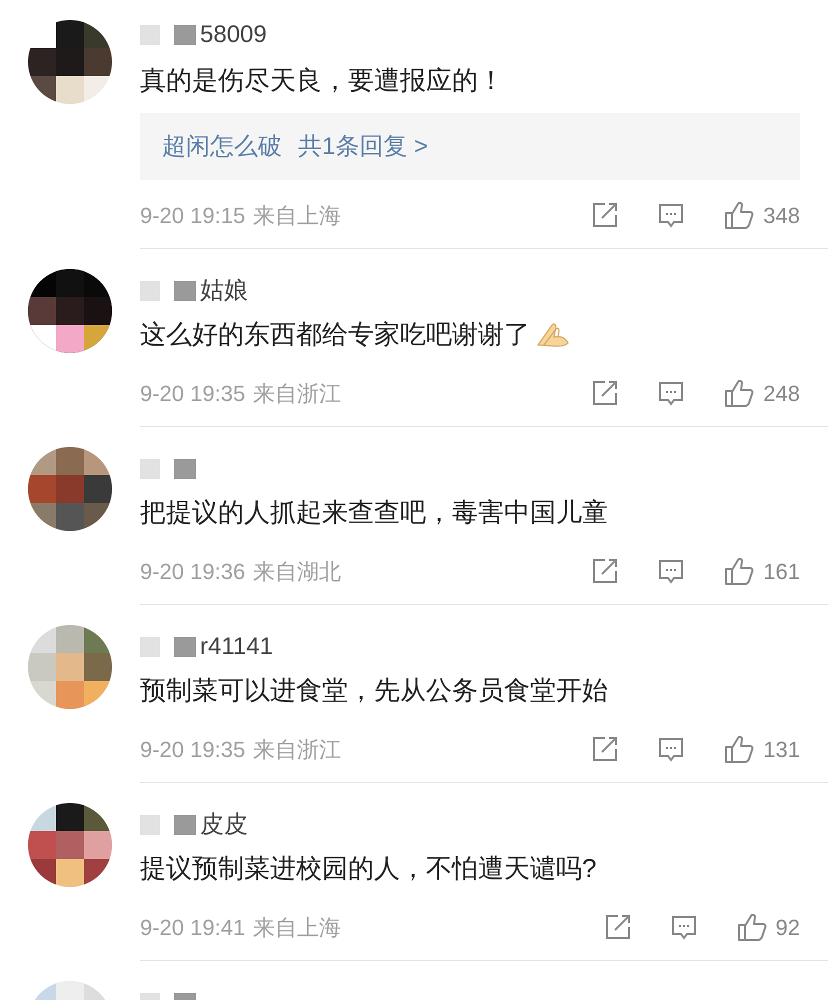  I want to click on reply-user: 超闲怎么破, so click(222, 146).